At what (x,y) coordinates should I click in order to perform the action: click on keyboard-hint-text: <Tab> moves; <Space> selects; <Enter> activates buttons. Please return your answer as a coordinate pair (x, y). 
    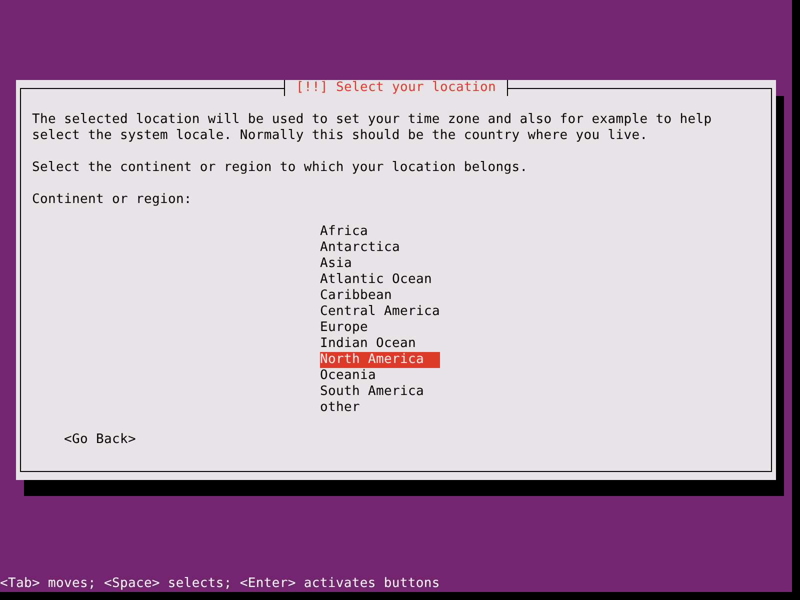
    Looking at the image, I should click on (220, 584).